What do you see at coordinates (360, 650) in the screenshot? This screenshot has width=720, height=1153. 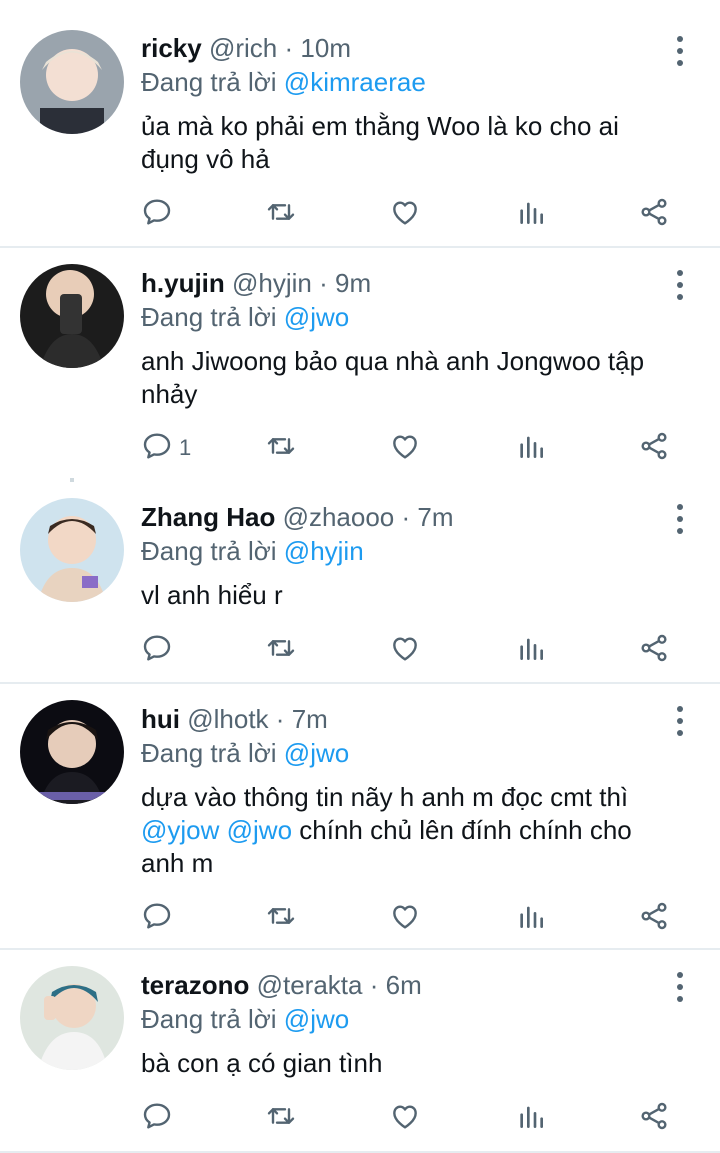 I see `action-bar` at bounding box center [360, 650].